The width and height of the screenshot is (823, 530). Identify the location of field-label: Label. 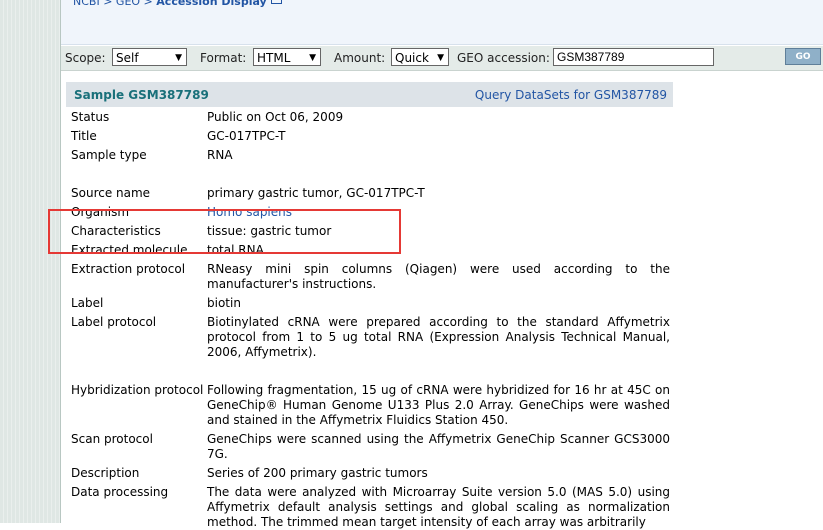
(87, 303).